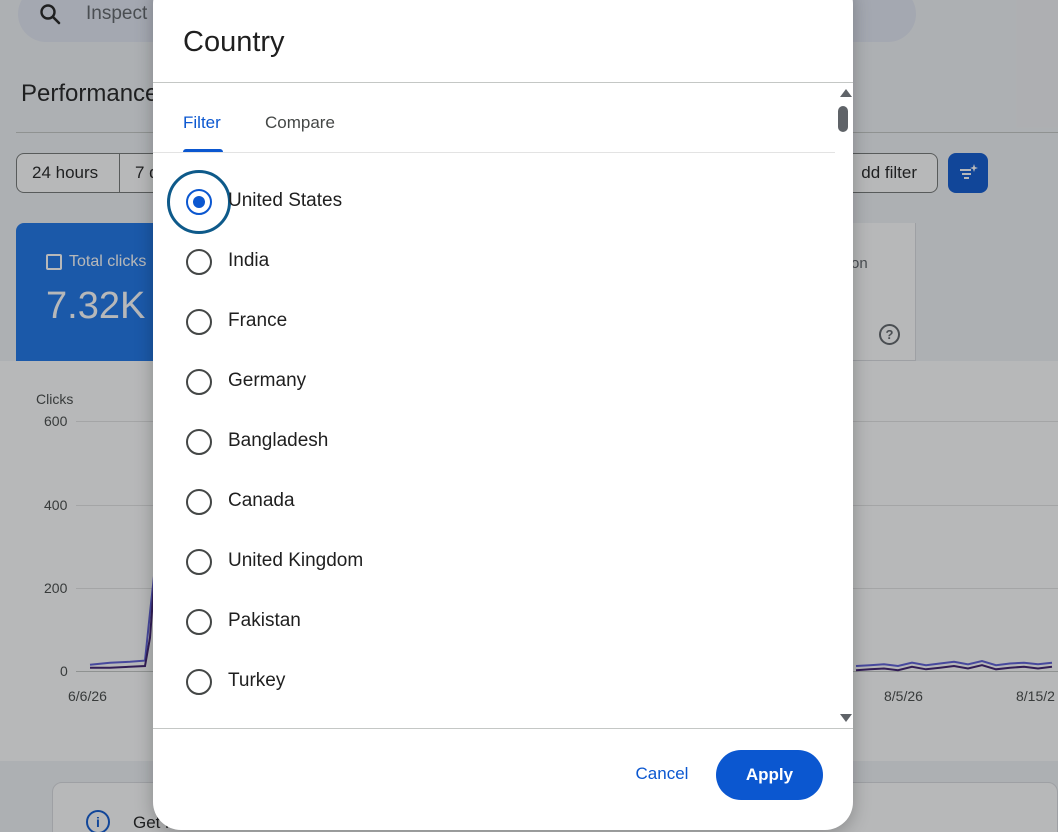  What do you see at coordinates (296, 560) in the screenshot?
I see `country-option-label: United Kingdom` at bounding box center [296, 560].